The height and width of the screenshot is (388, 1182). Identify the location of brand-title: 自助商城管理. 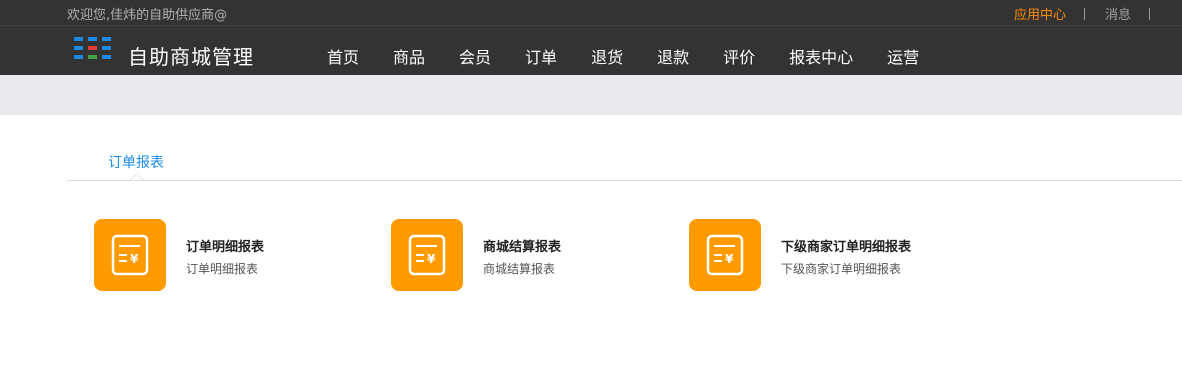
(191, 55).